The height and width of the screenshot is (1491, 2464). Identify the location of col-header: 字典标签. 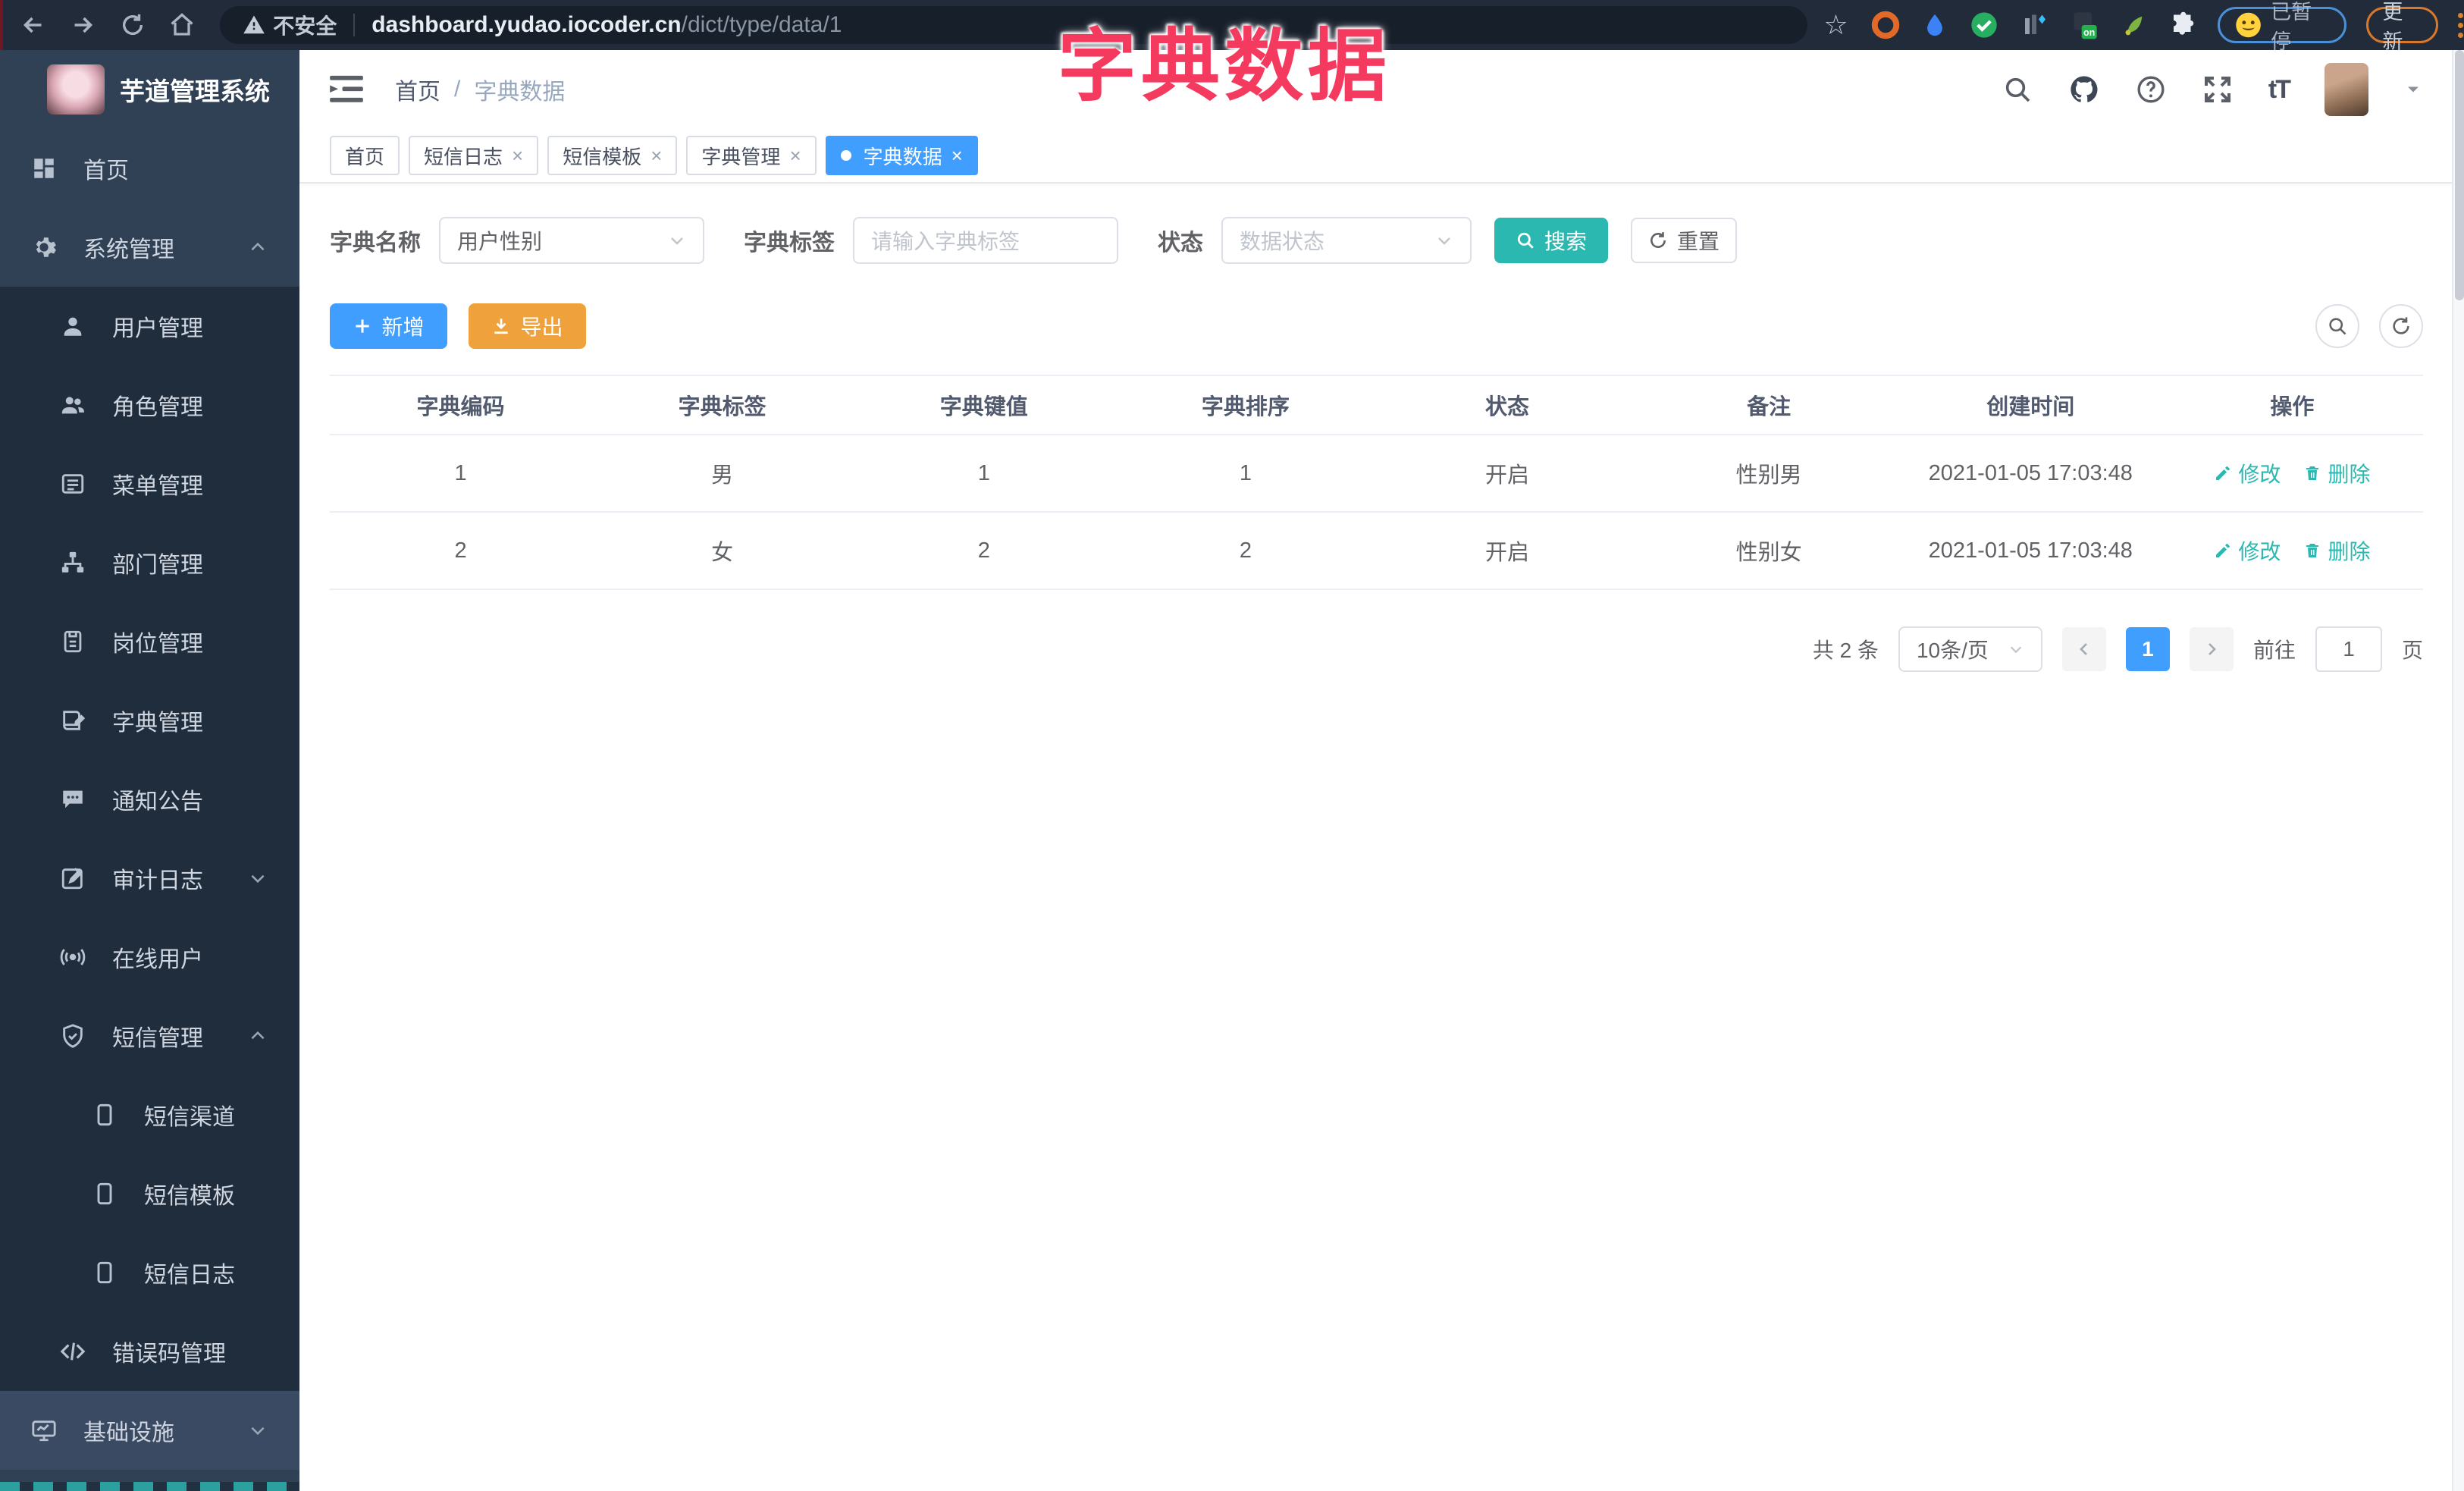
(722, 407).